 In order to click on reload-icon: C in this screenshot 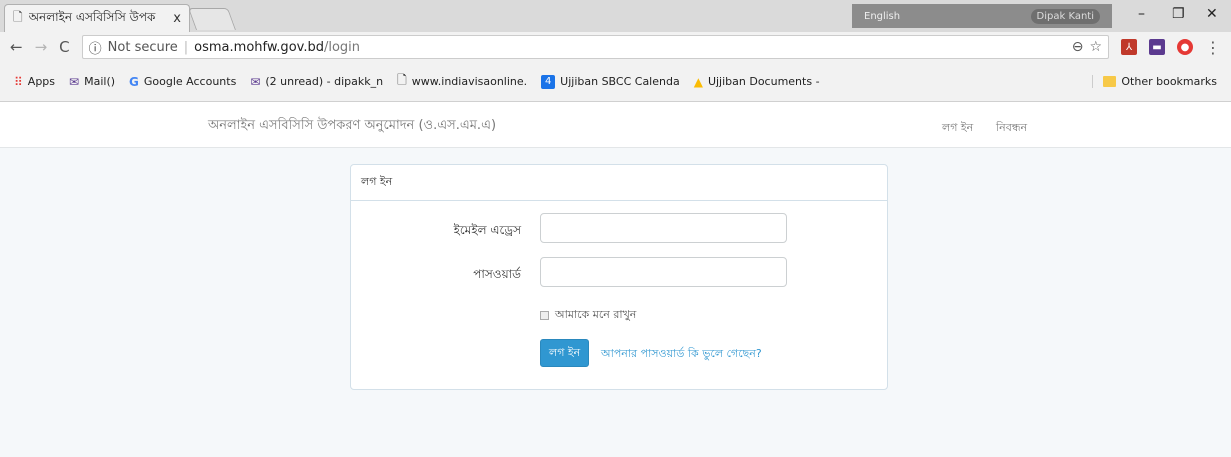, I will do `click(64, 47)`.